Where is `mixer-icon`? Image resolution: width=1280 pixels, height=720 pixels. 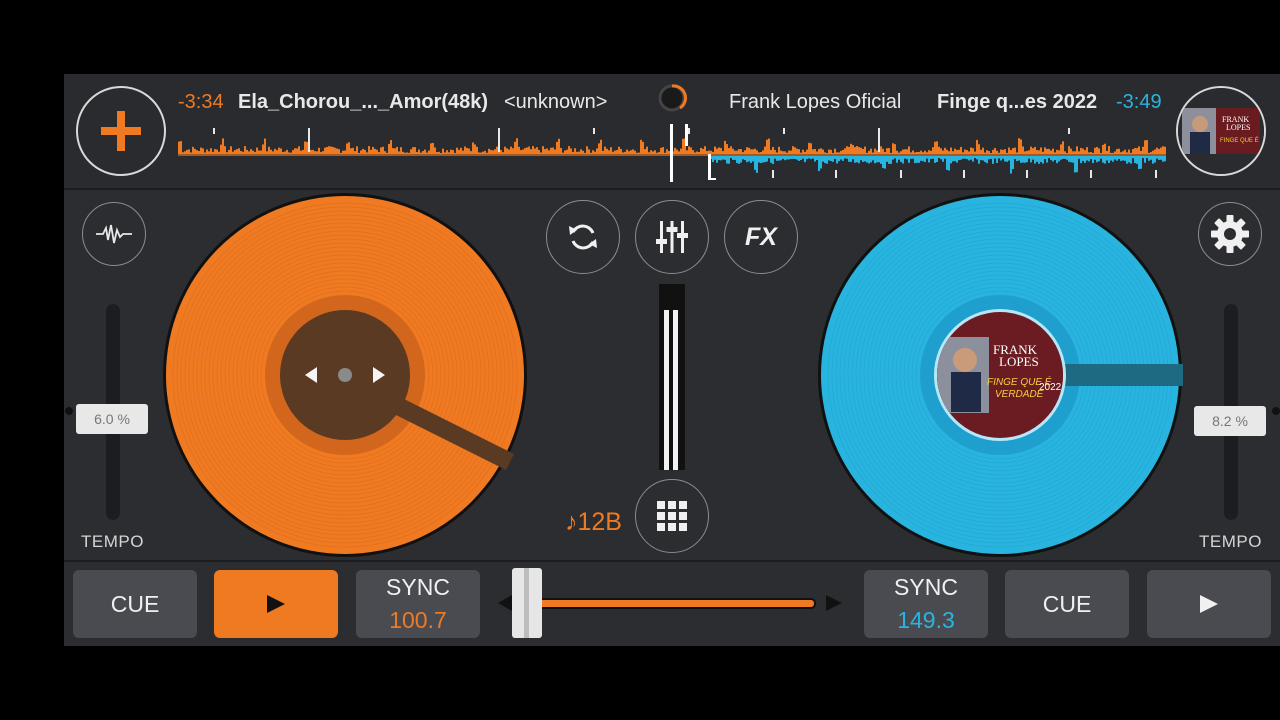
mixer-icon is located at coordinates (672, 237).